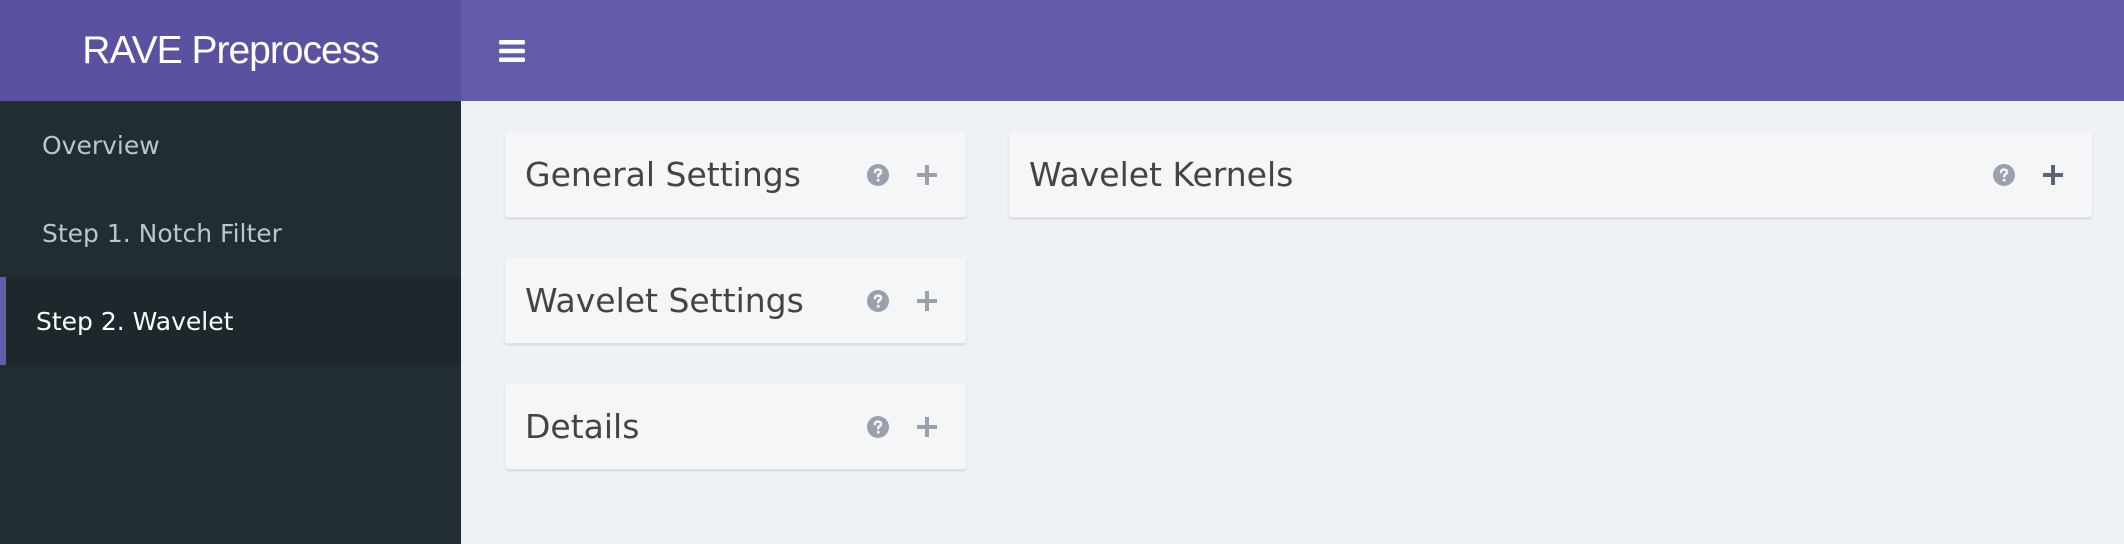 The height and width of the screenshot is (544, 2124). I want to click on hamburger-menu-icon, so click(512, 50).